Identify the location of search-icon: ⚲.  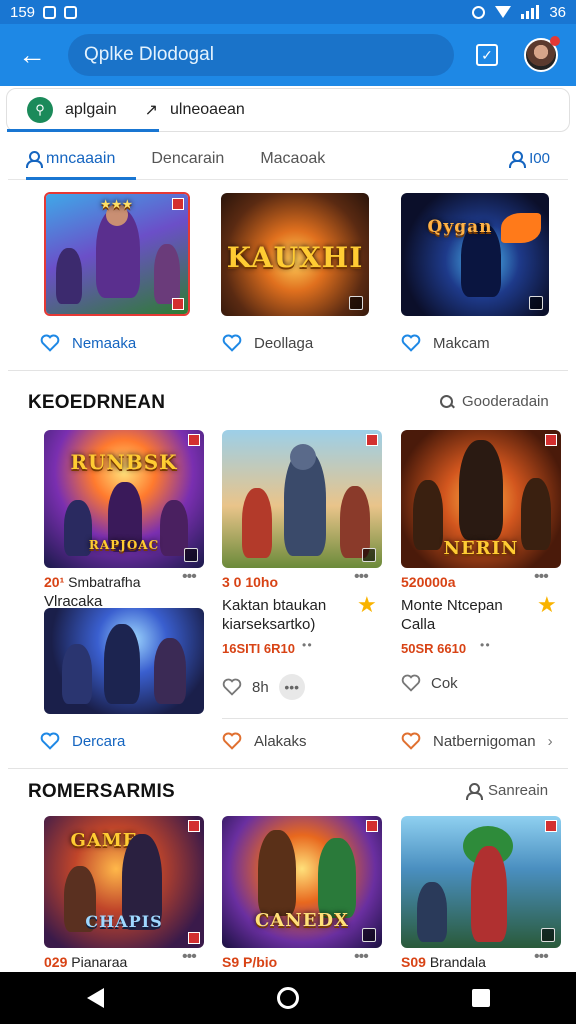
(40, 110).